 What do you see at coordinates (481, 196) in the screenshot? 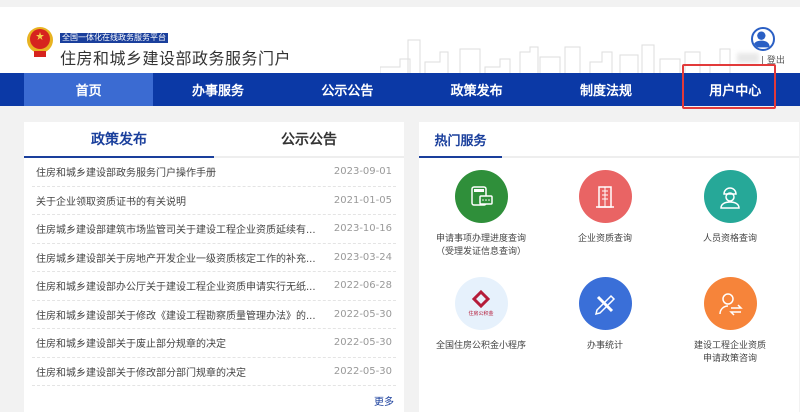
I see `calculator-chat-icon` at bounding box center [481, 196].